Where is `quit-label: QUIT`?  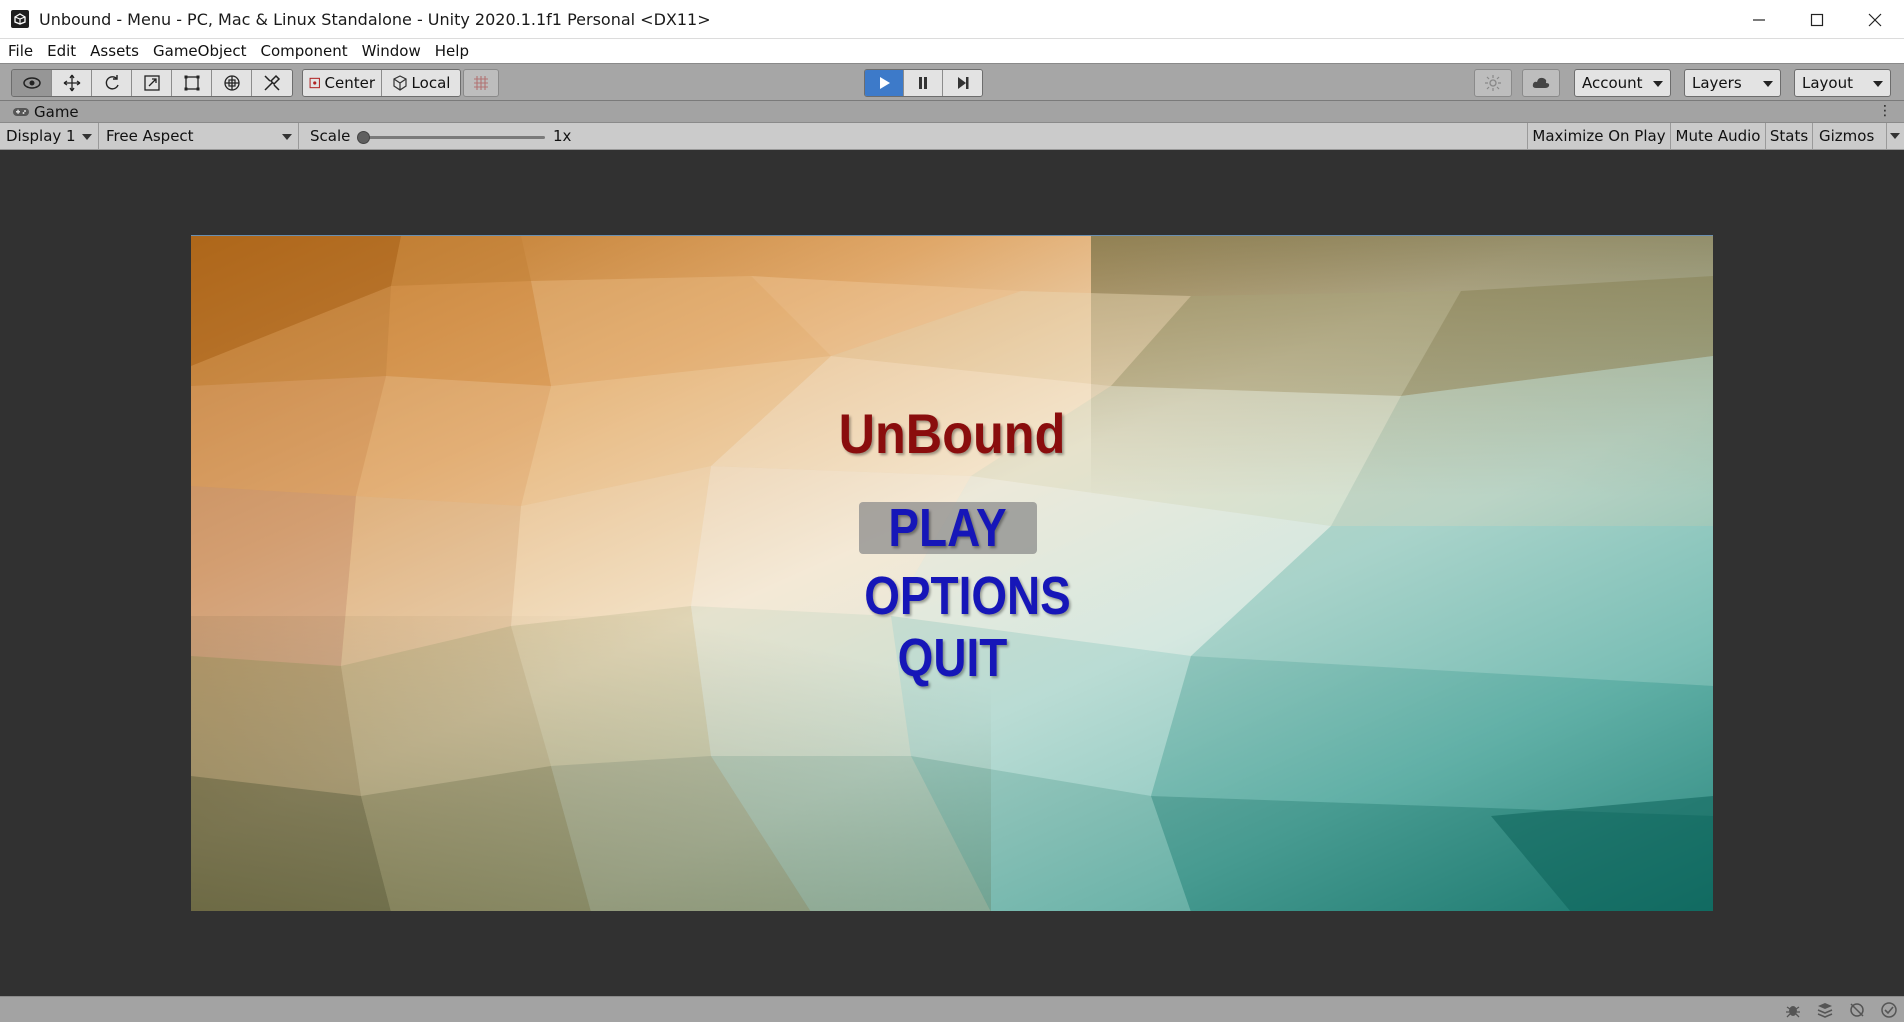
quit-label: QUIT is located at coordinates (952, 658).